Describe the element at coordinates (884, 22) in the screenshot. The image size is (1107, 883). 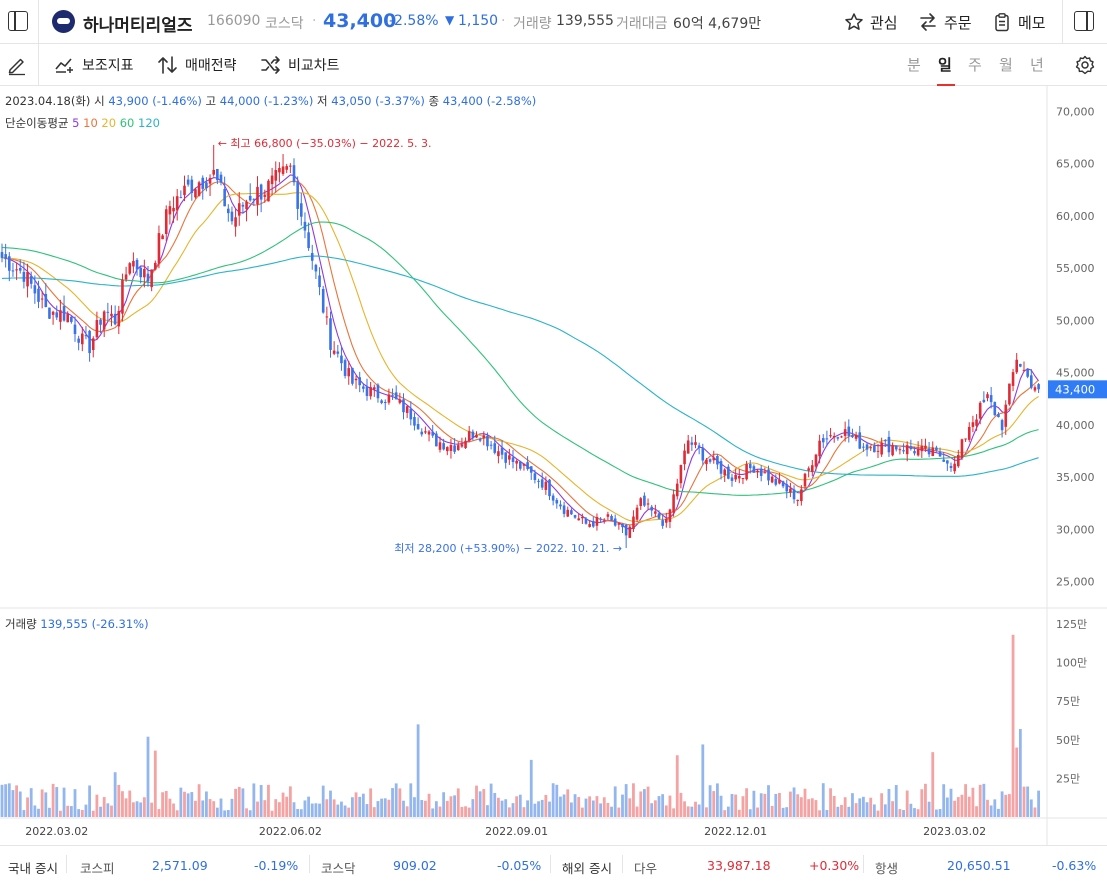
I see `watchlist-label: 관심` at that location.